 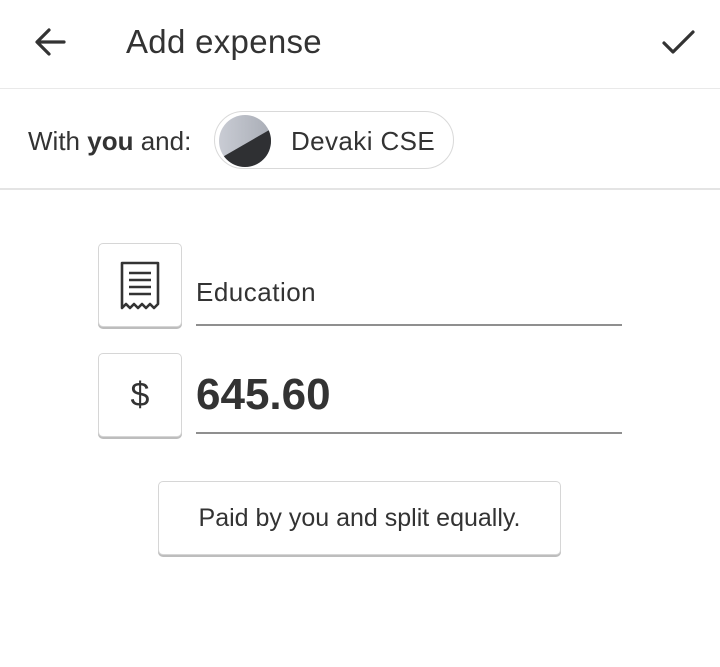 I want to click on check-icon, so click(x=678, y=42).